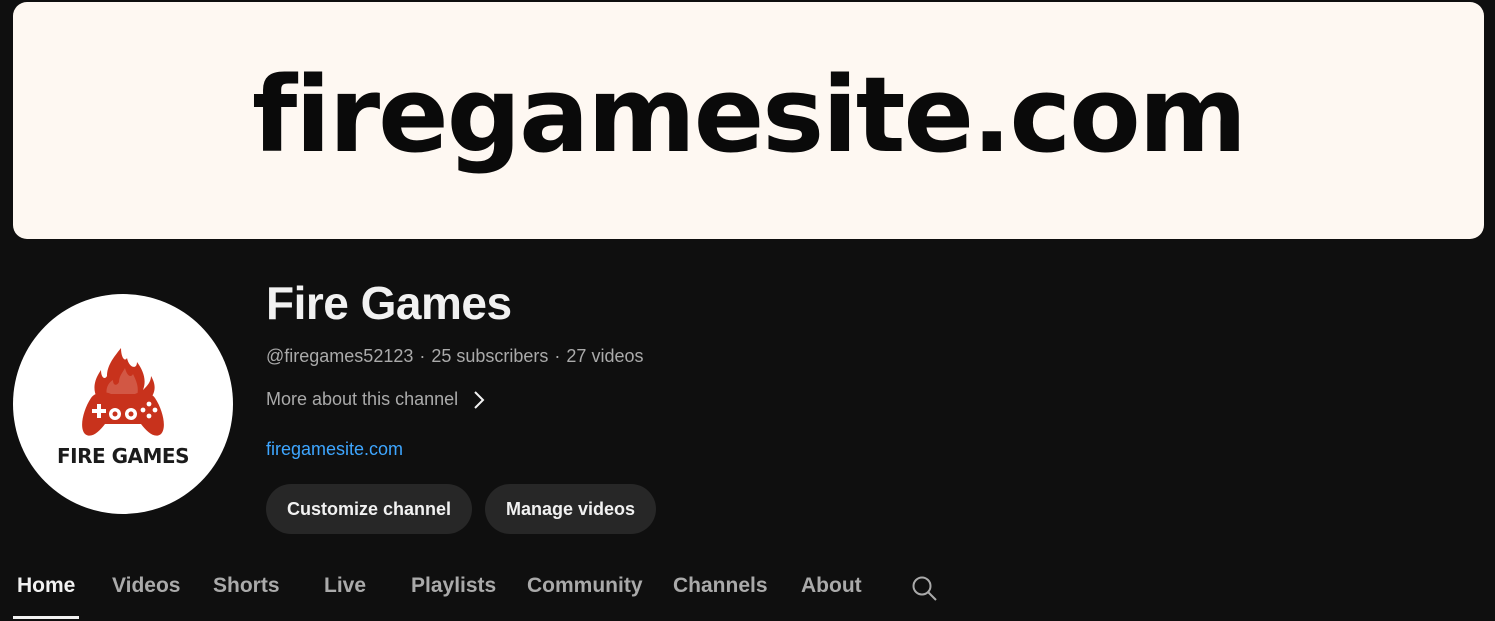  What do you see at coordinates (362, 399) in the screenshot?
I see `more-about-label: More about this channel` at bounding box center [362, 399].